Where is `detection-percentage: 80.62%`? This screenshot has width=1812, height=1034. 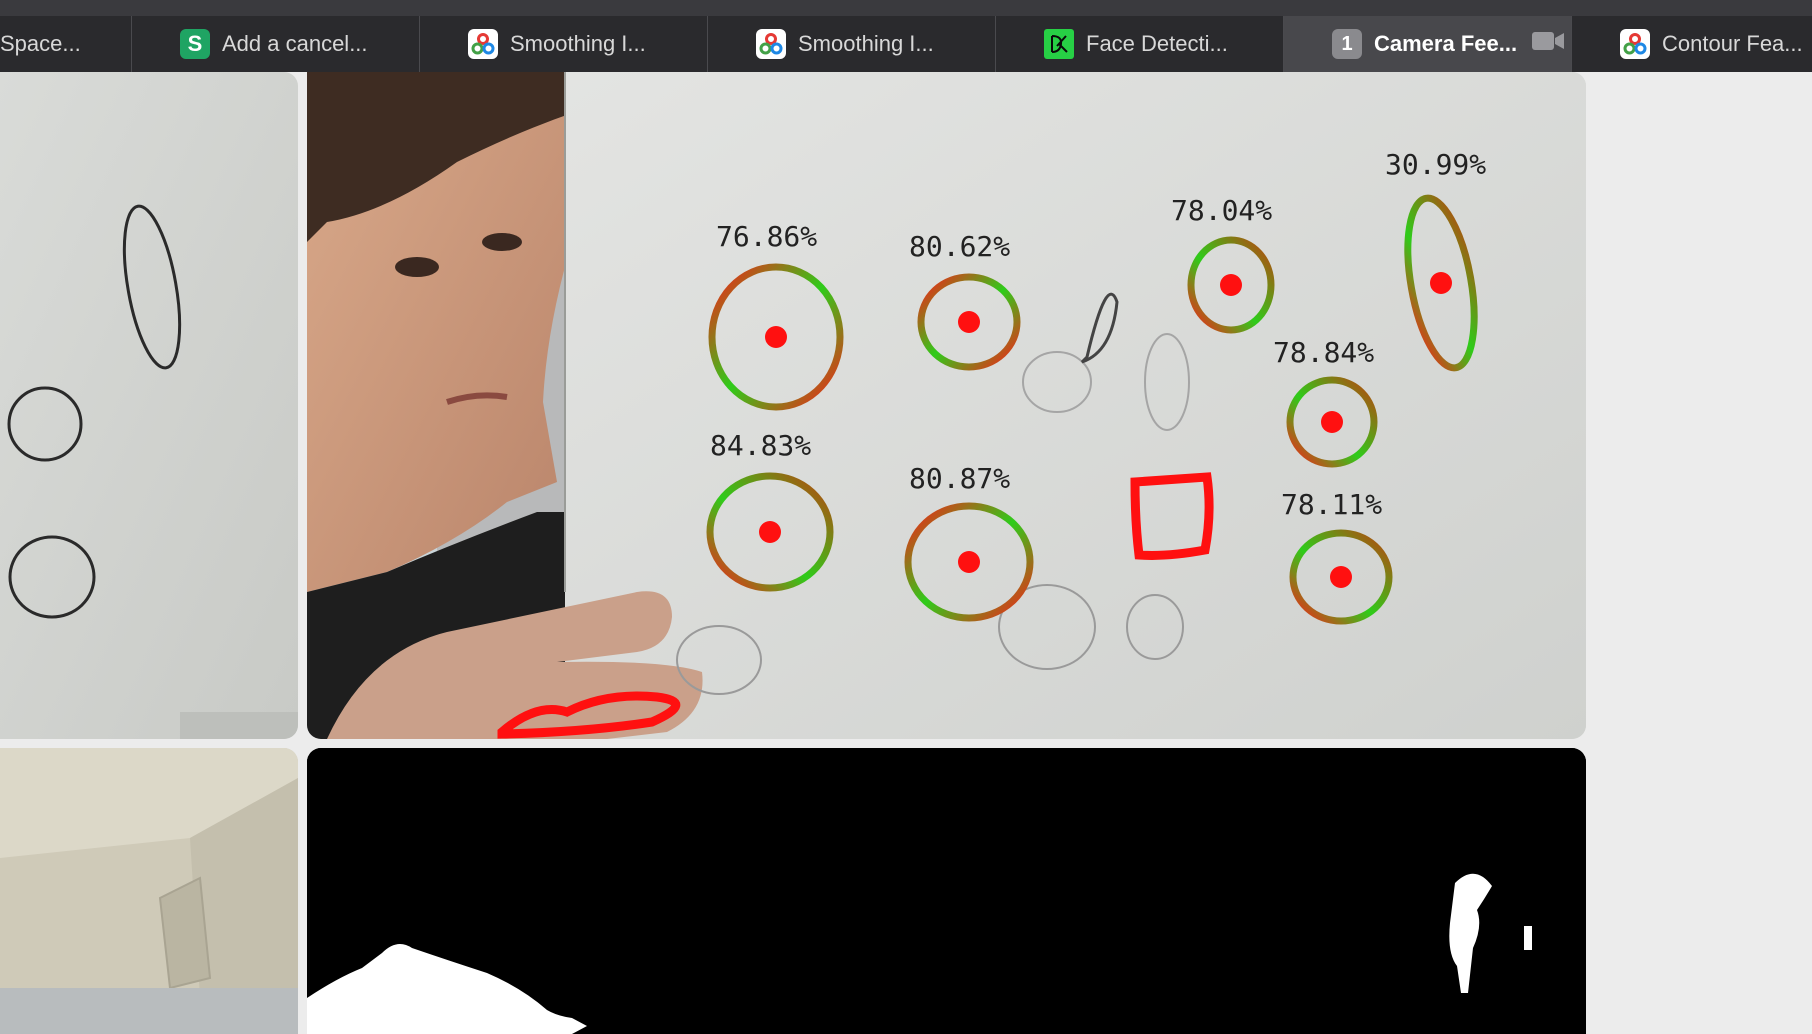 detection-percentage: 80.62% is located at coordinates (959, 246).